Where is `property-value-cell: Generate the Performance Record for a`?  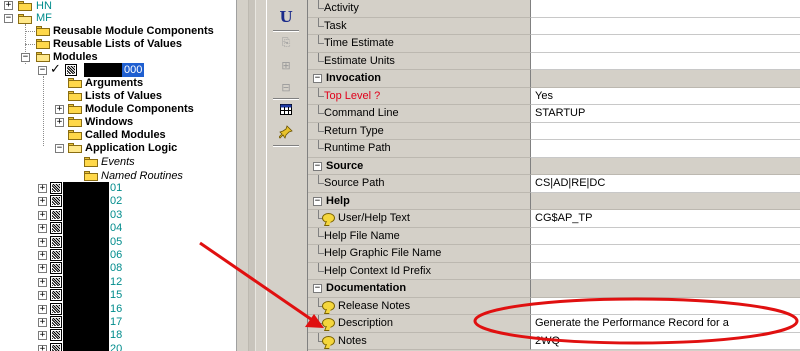 property-value-cell: Generate the Performance Record for a is located at coordinates (665, 324).